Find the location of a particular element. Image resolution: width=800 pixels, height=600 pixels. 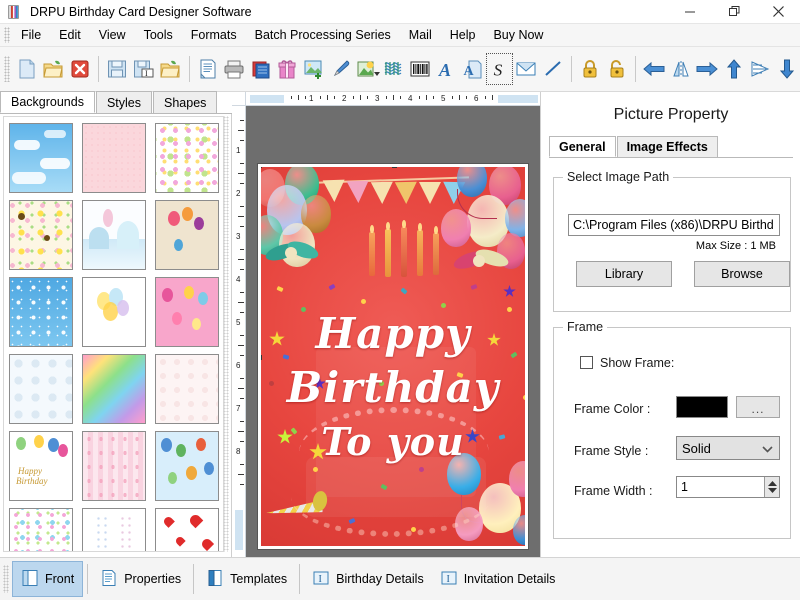

menu-item-edit: Edit is located at coordinates (70, 35).